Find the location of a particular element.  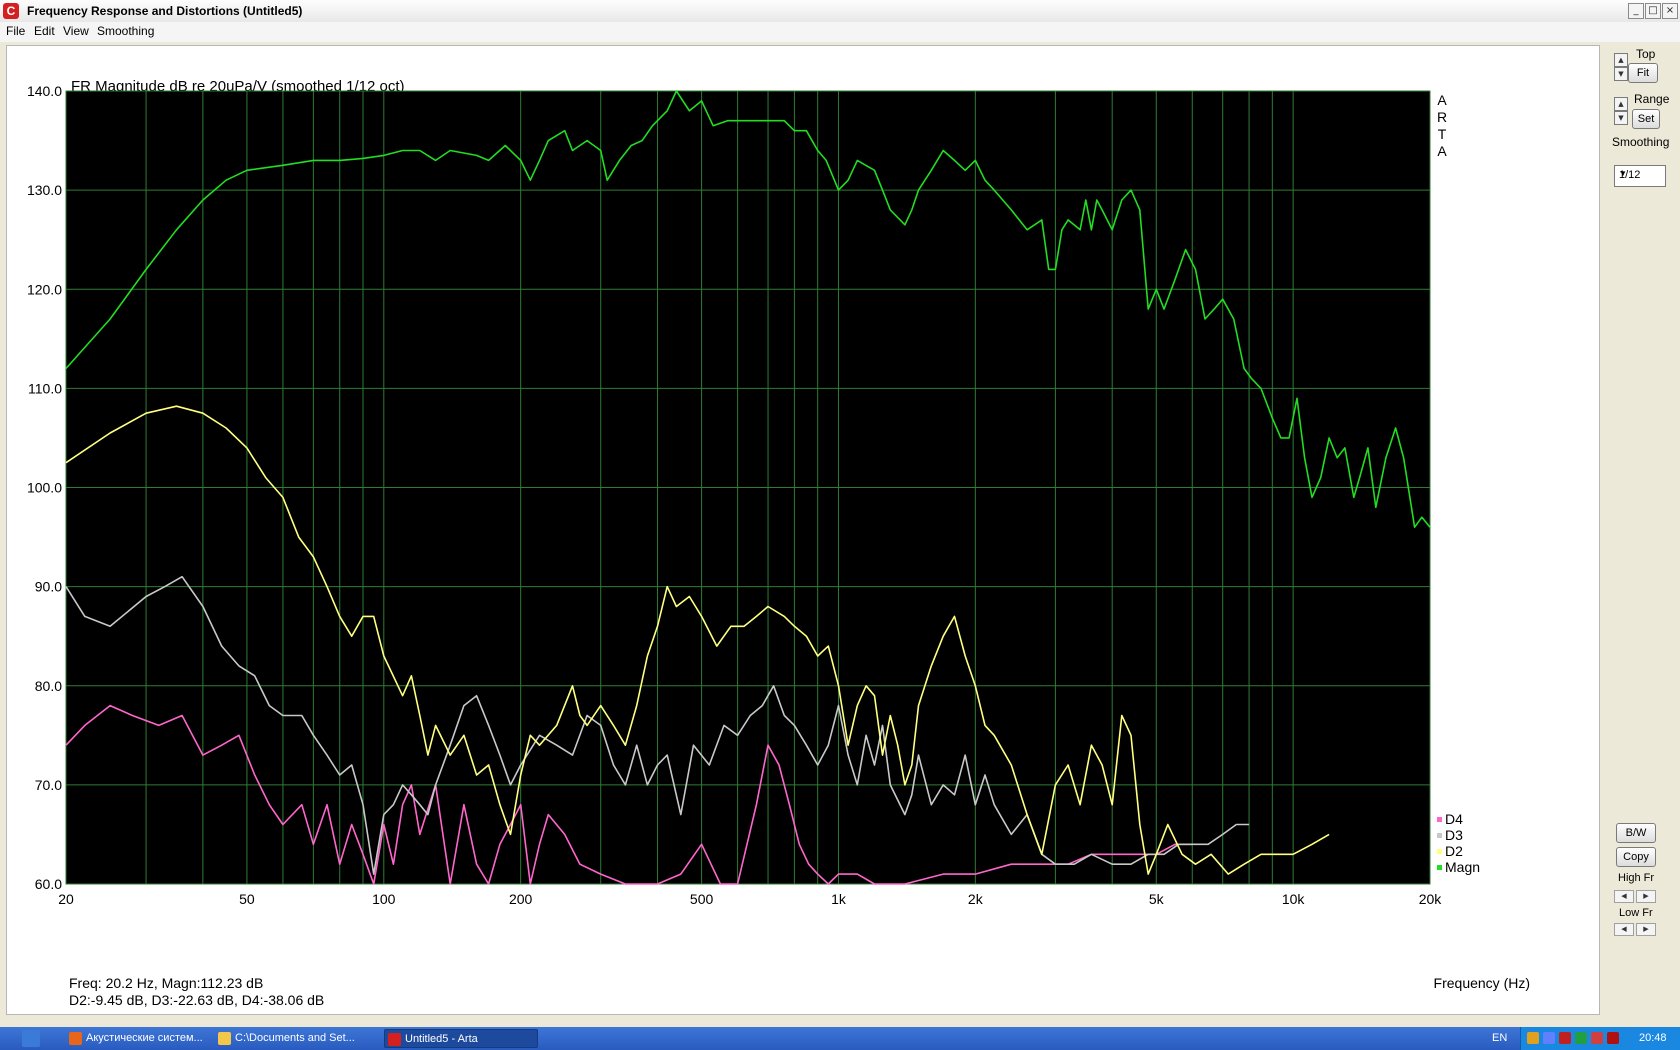

close-icon: × is located at coordinates (1670, 11).